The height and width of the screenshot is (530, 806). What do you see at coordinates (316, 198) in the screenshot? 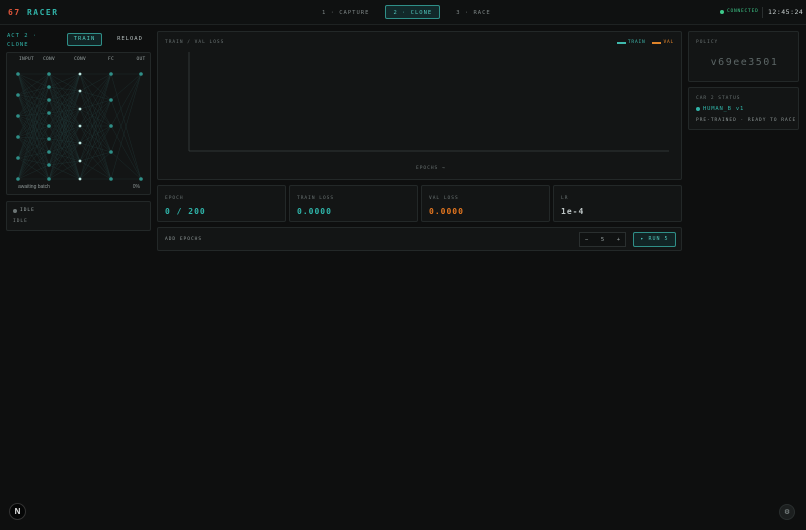
I see `metric-label: TRAIN LOSS` at bounding box center [316, 198].